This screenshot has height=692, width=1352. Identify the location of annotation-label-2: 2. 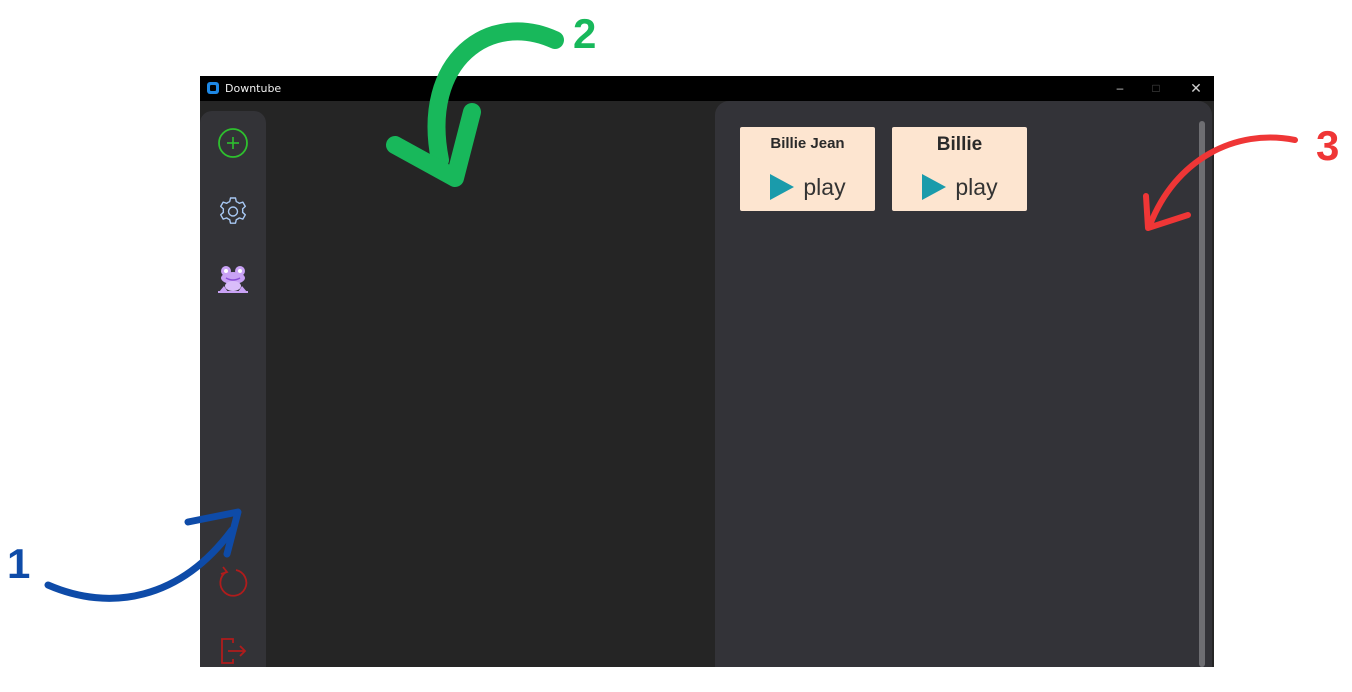
(585, 33).